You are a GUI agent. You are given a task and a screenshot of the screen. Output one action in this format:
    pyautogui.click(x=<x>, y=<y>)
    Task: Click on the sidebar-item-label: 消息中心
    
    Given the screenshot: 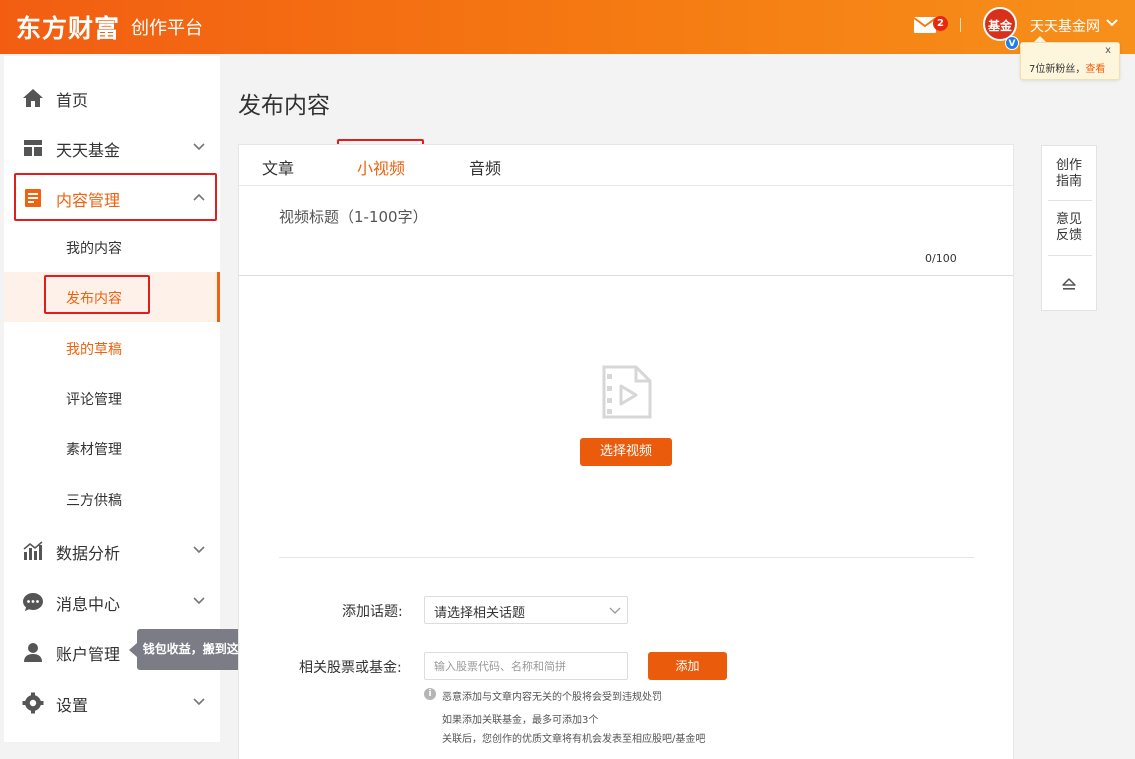 What is the action you would take?
    pyautogui.click(x=88, y=604)
    